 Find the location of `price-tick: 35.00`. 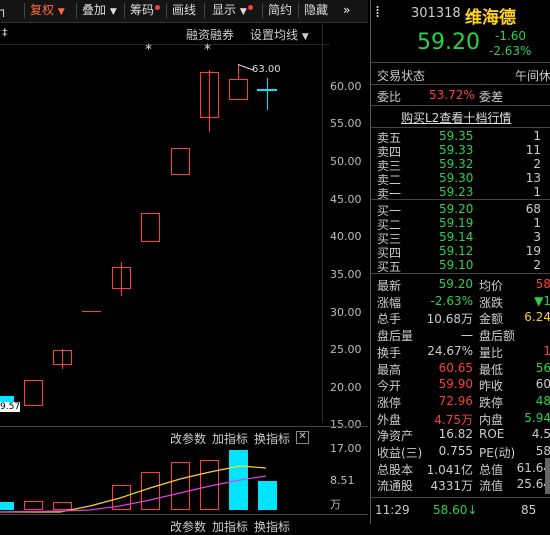

price-tick: 35.00 is located at coordinates (346, 274).